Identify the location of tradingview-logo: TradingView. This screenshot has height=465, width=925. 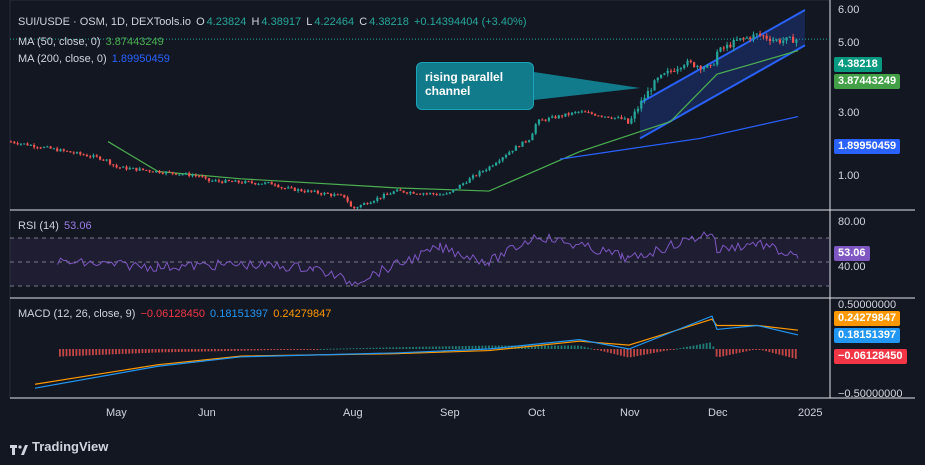
(59, 447).